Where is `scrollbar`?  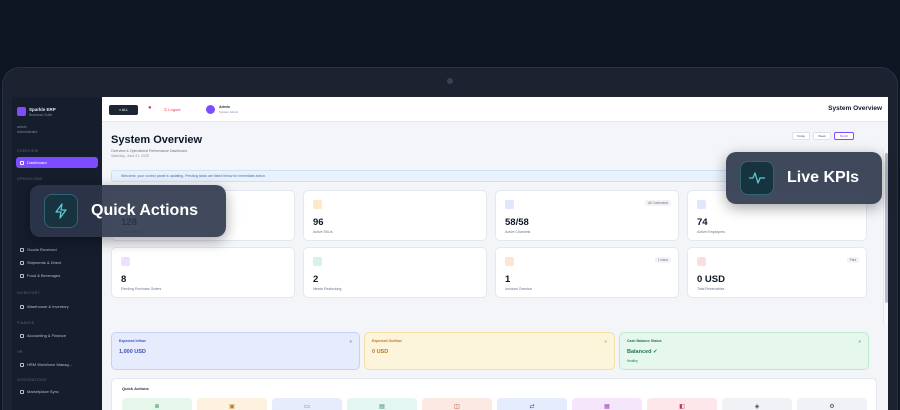 scrollbar is located at coordinates (885, 236).